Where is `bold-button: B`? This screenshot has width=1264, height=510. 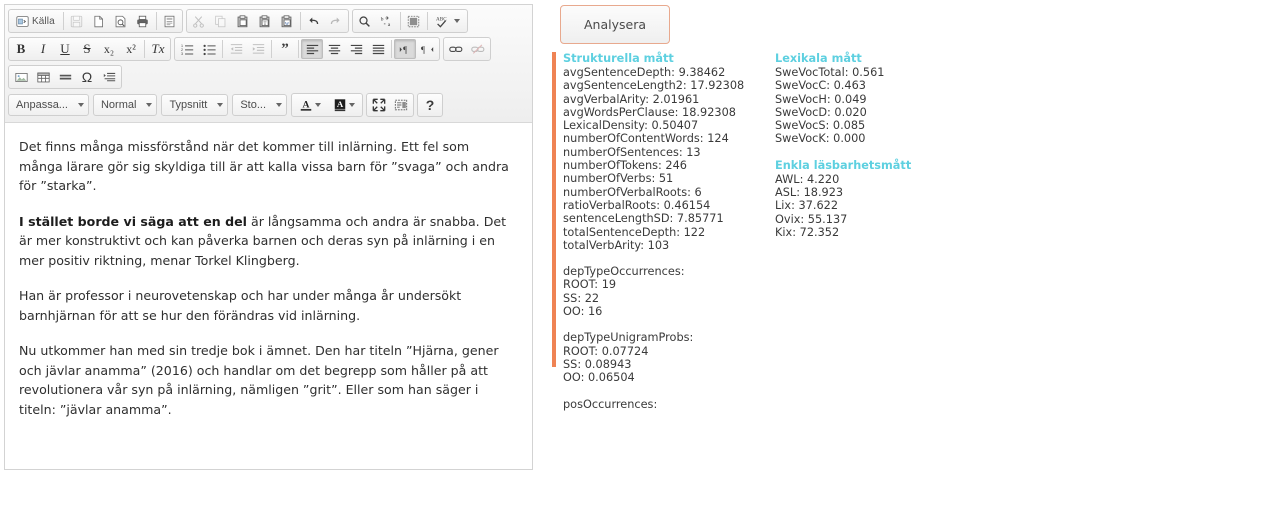
bold-button: B is located at coordinates (21, 49).